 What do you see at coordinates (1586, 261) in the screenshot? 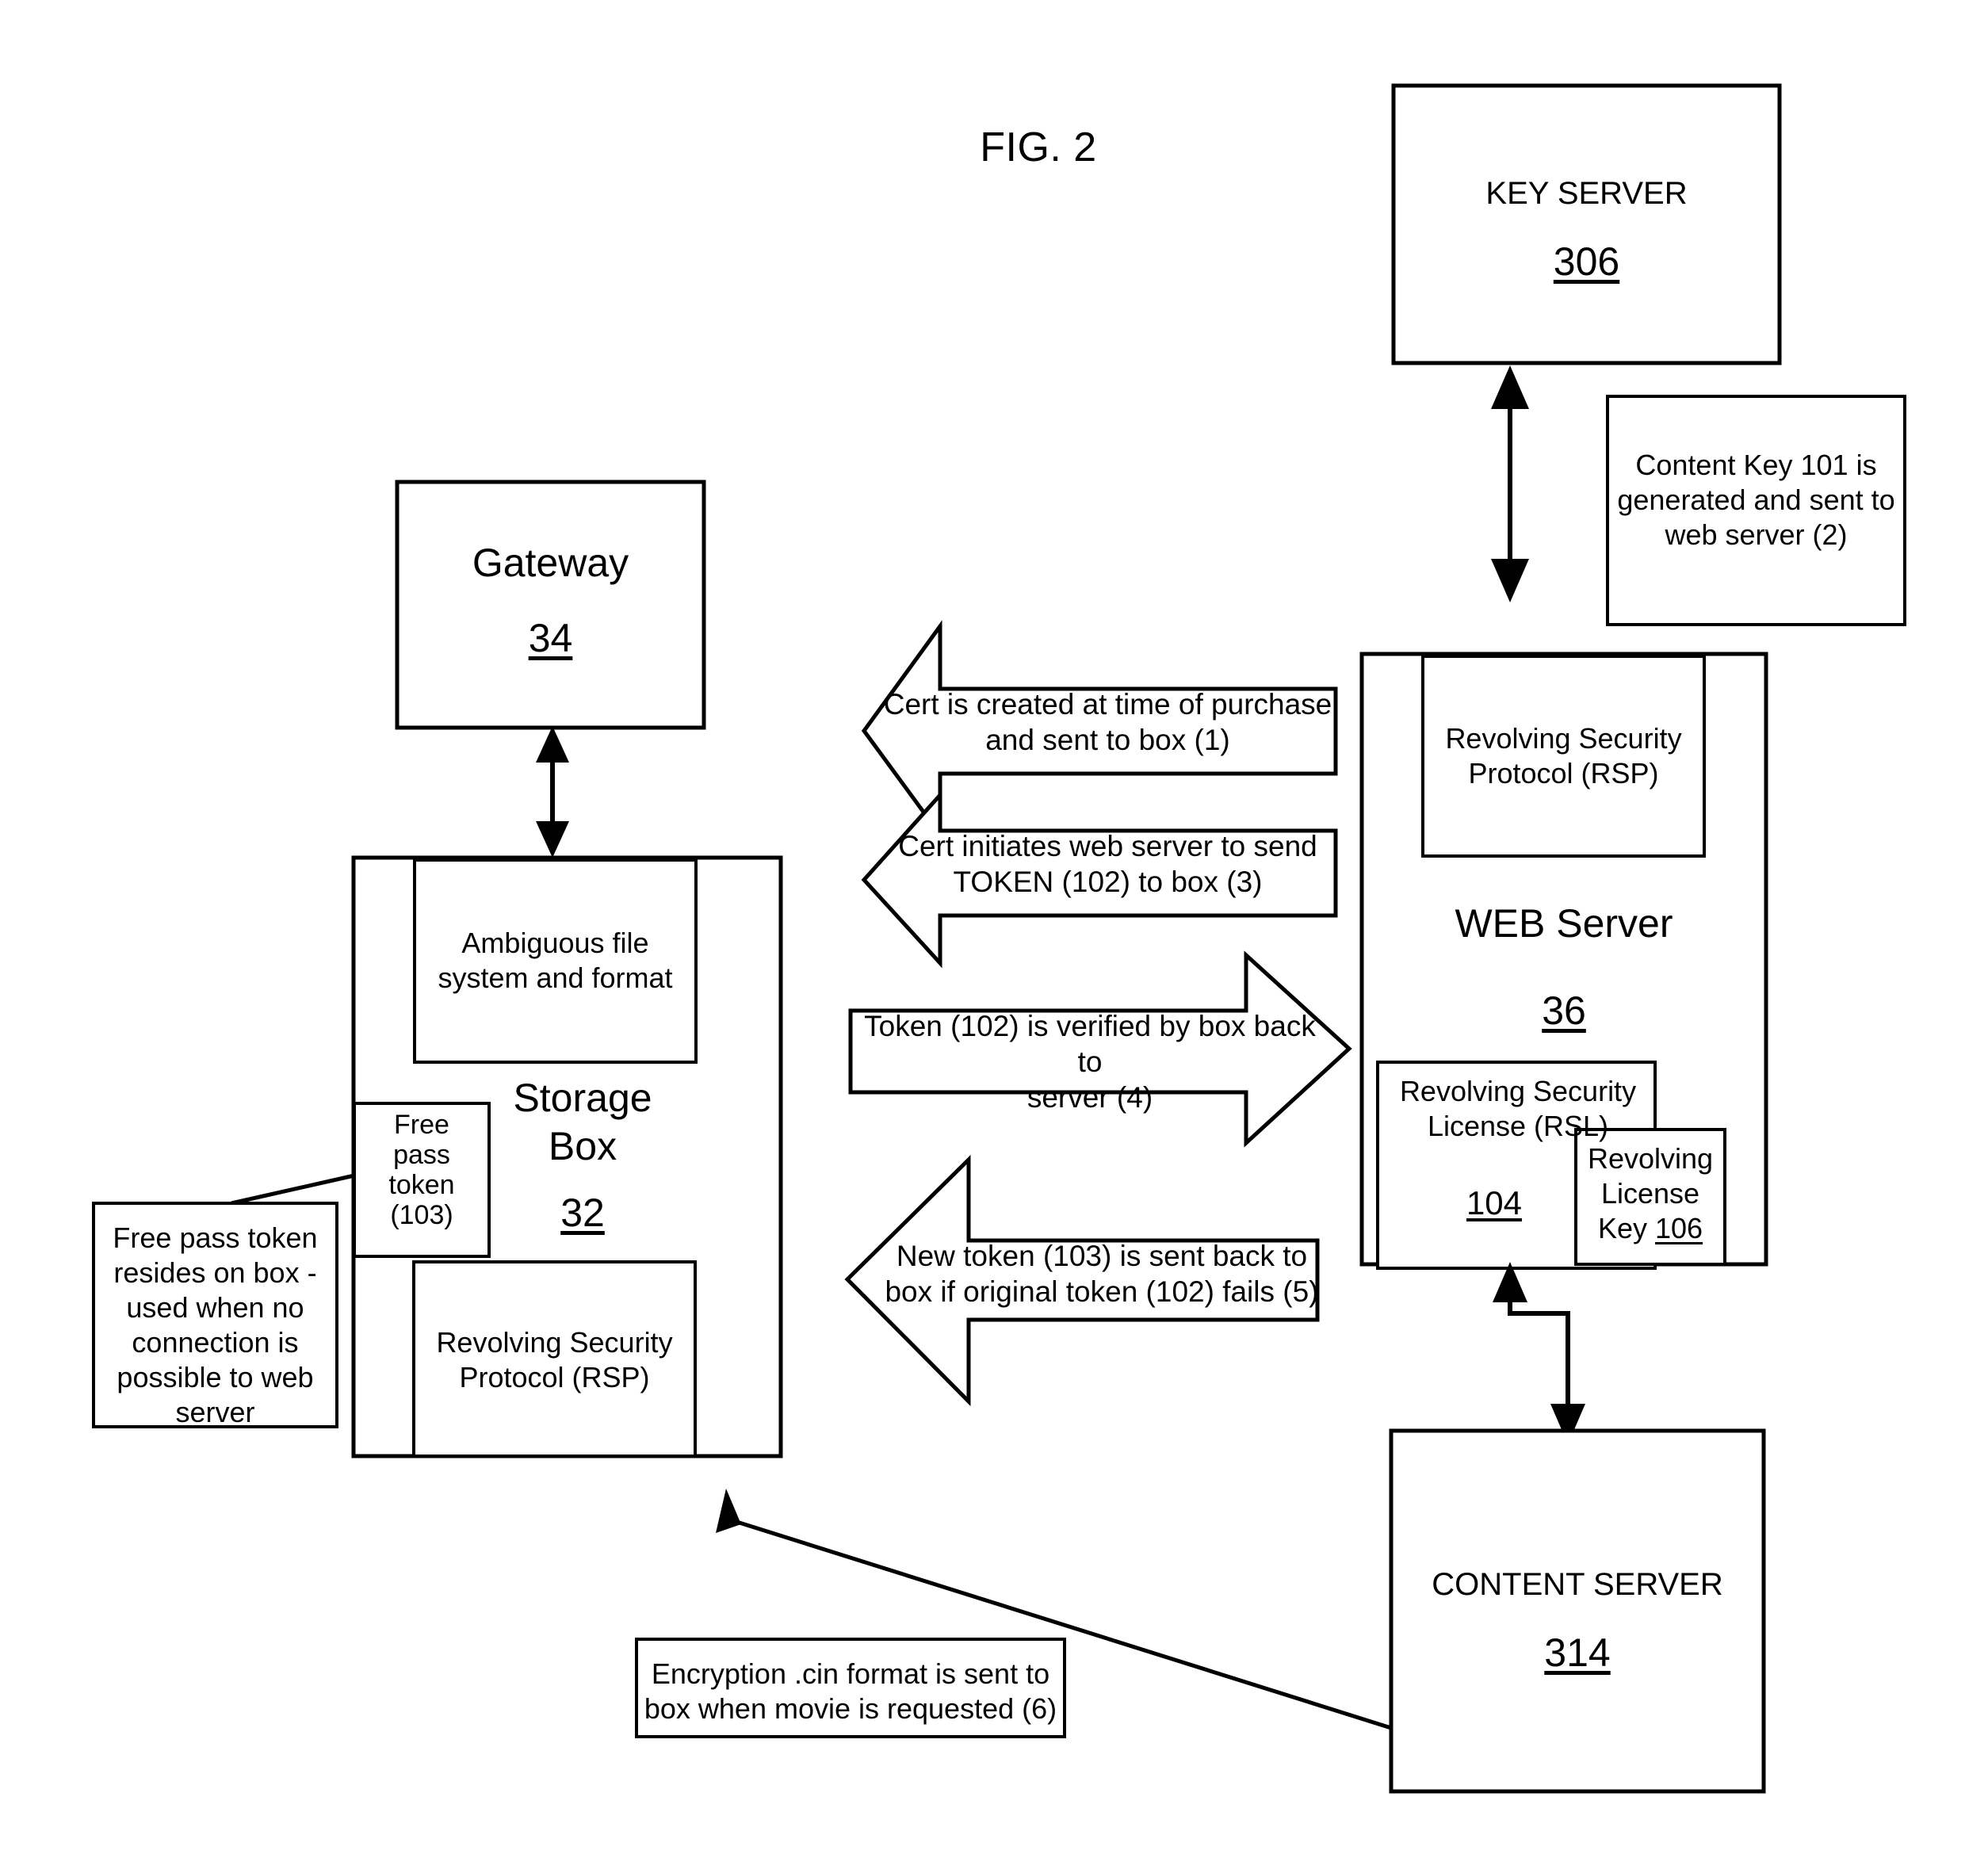
I see `key-server-ref: 306` at bounding box center [1586, 261].